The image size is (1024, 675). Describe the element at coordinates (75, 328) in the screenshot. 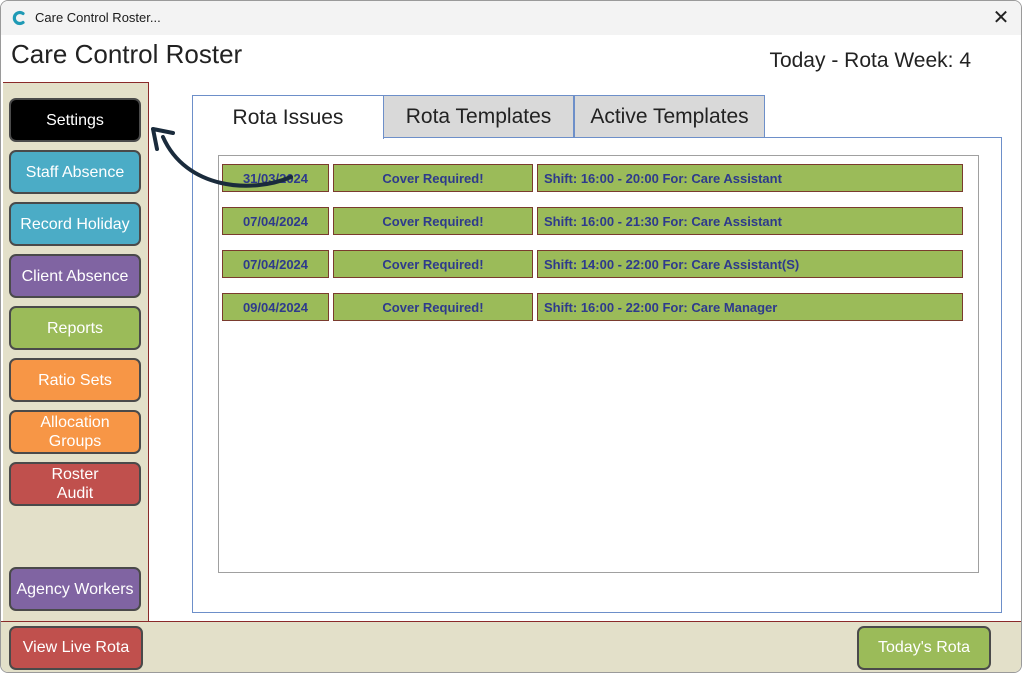

I see `reports-button: Reports` at that location.